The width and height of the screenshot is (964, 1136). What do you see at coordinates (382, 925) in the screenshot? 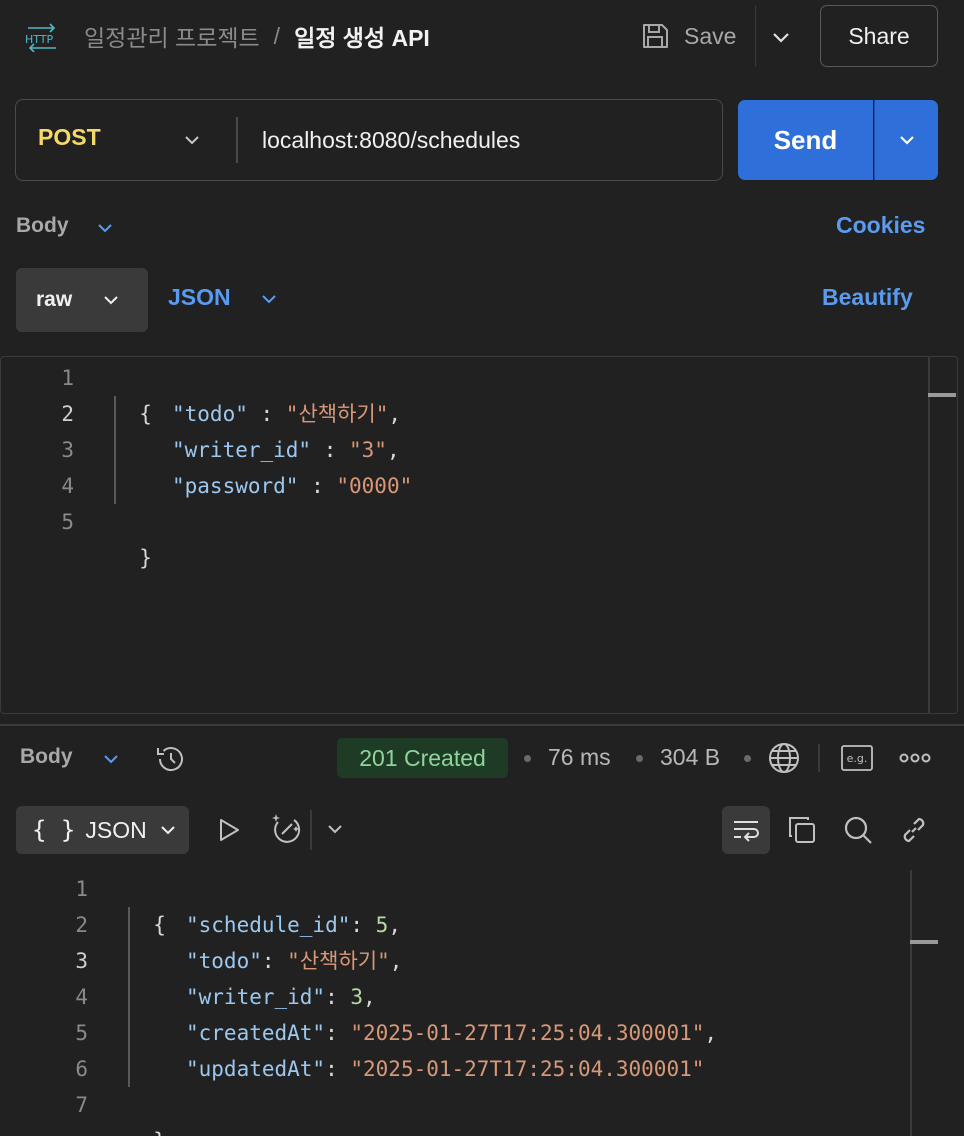
I see `json-value: 5` at bounding box center [382, 925].